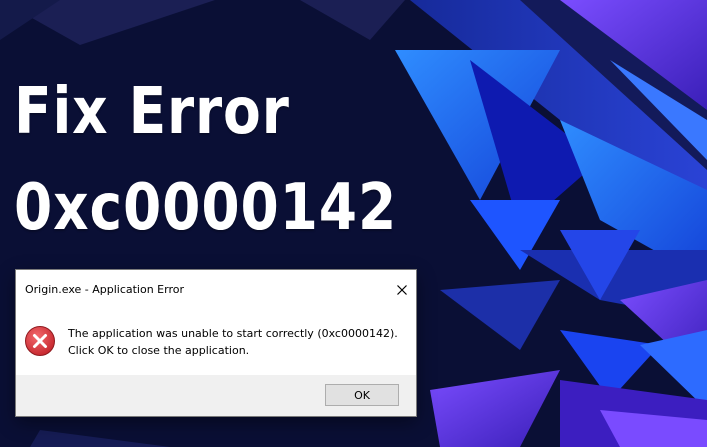  Describe the element at coordinates (362, 395) in the screenshot. I see `ok-button: OK` at that location.